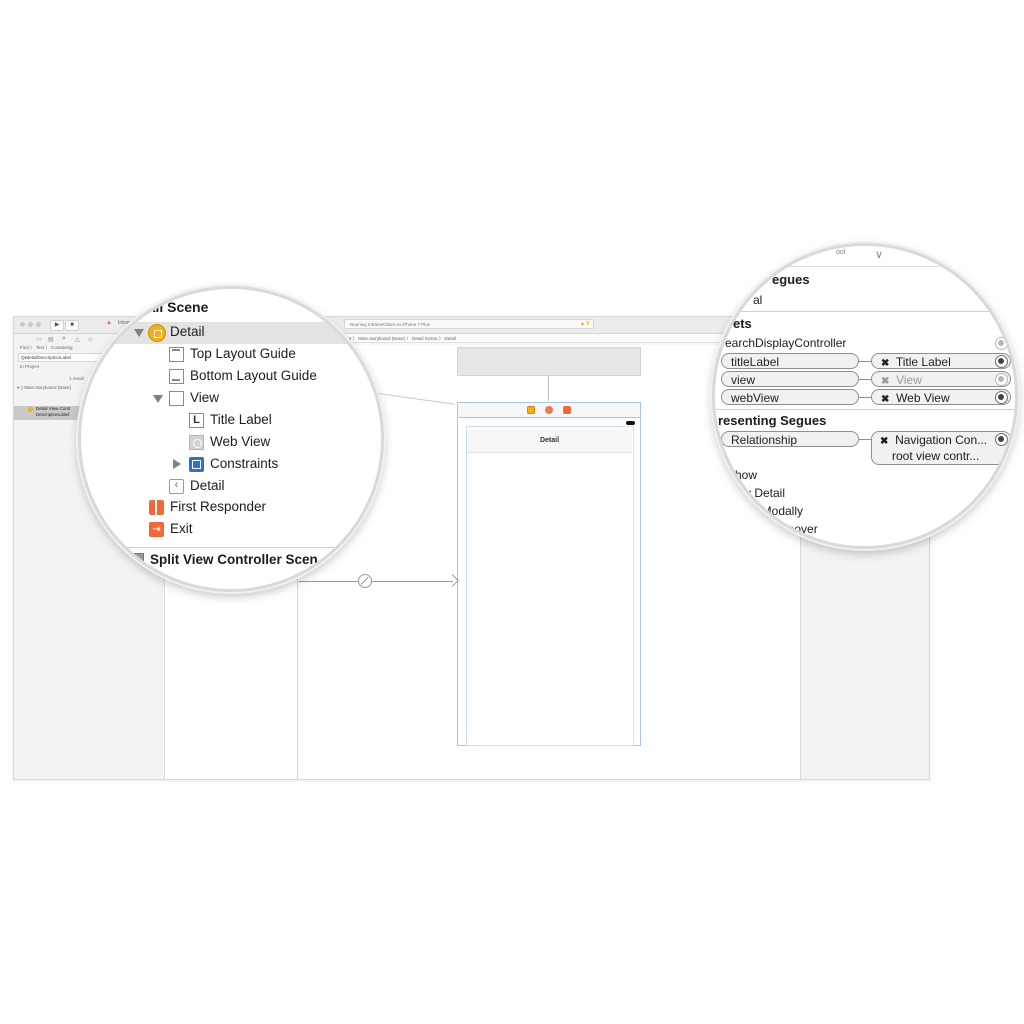  Describe the element at coordinates (176, 486) in the screenshot. I see `navigation-item-icon: ‹` at that location.